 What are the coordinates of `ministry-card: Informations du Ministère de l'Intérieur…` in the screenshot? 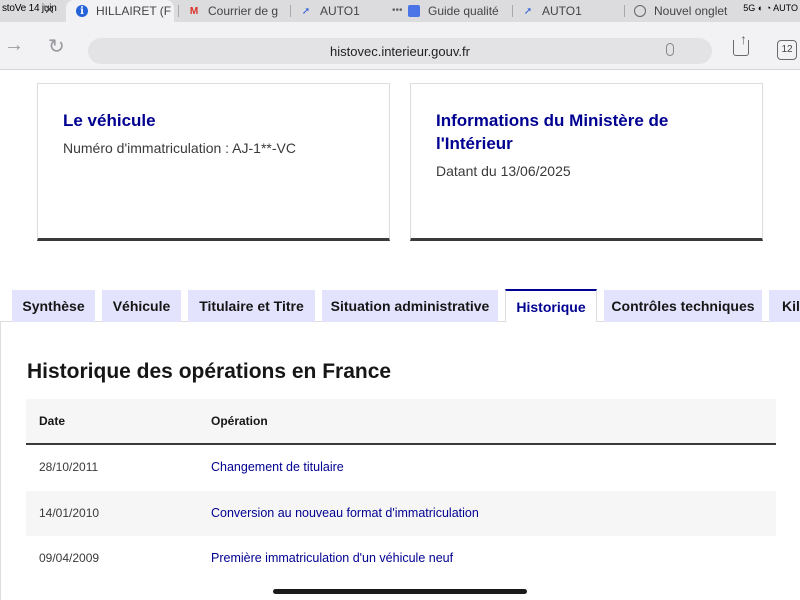 It's located at (586, 162).